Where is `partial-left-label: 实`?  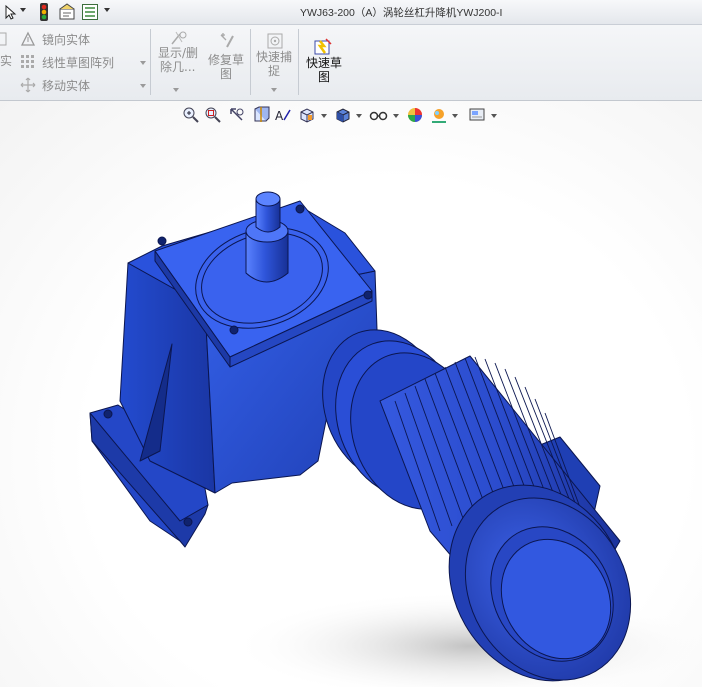
partial-left-label: 实 is located at coordinates (6, 61).